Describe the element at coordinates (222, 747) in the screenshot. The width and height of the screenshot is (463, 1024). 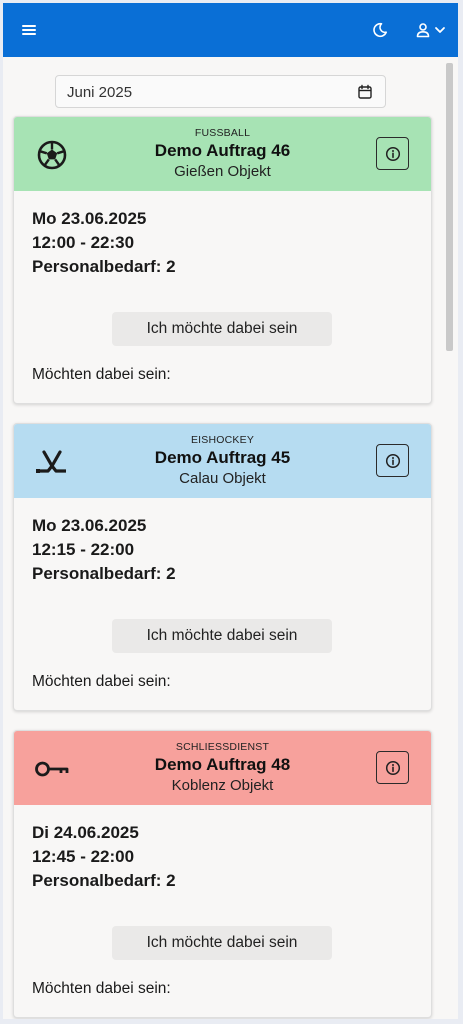
I see `job-category: SCHLIESSDIENST` at that location.